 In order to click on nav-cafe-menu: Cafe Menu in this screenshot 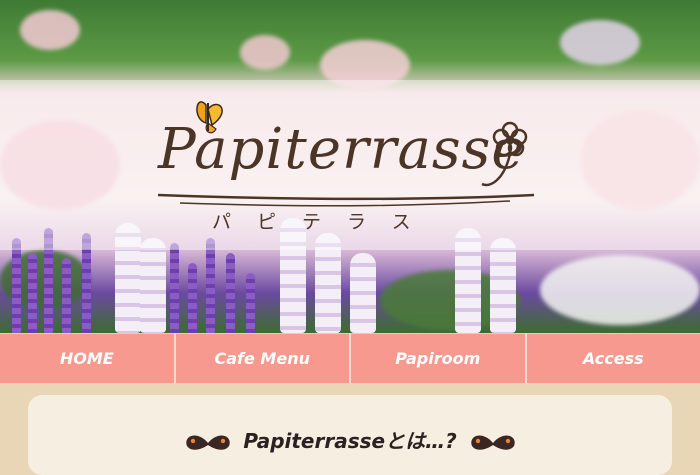, I will do `click(264, 358)`.